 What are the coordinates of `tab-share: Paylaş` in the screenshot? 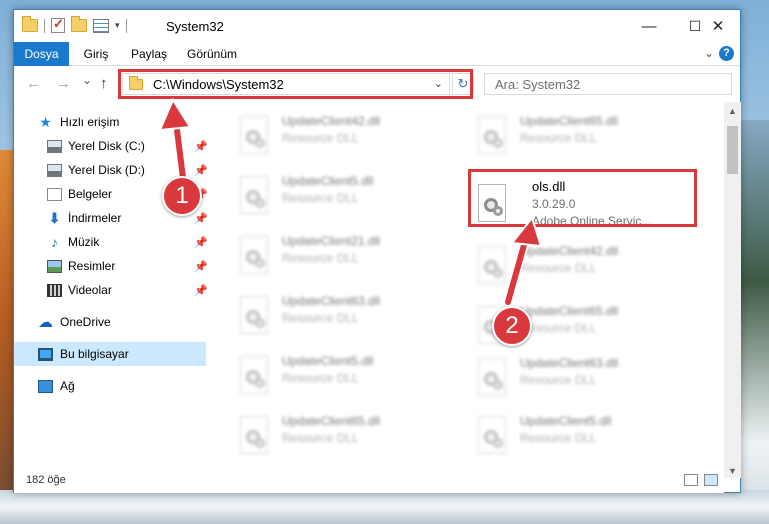 It's located at (149, 54).